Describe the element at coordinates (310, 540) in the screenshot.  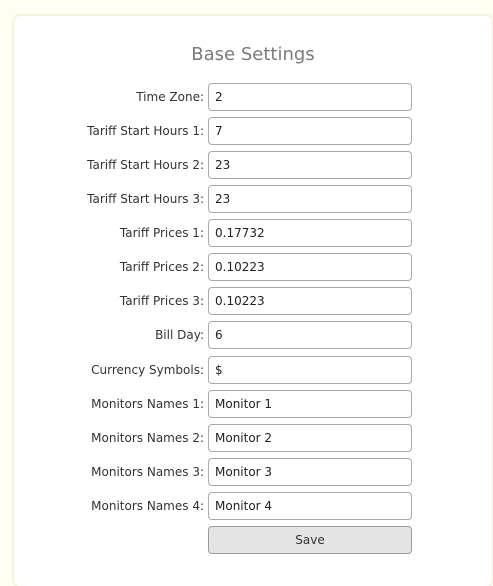
I see `save-button: Save` at that location.